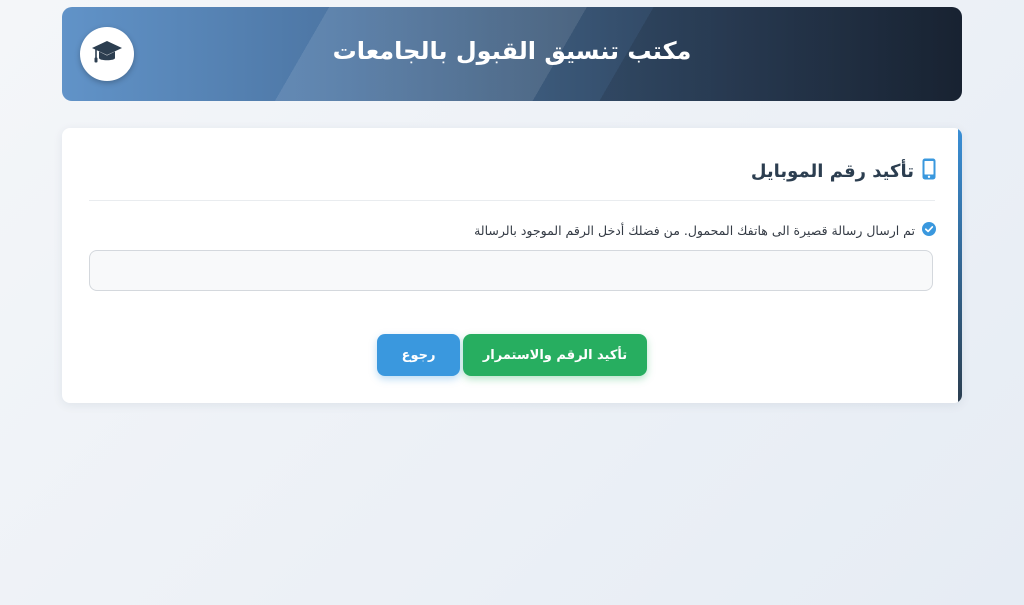 This screenshot has height=605, width=1024. I want to click on graduation-cap-icon, so click(107, 54).